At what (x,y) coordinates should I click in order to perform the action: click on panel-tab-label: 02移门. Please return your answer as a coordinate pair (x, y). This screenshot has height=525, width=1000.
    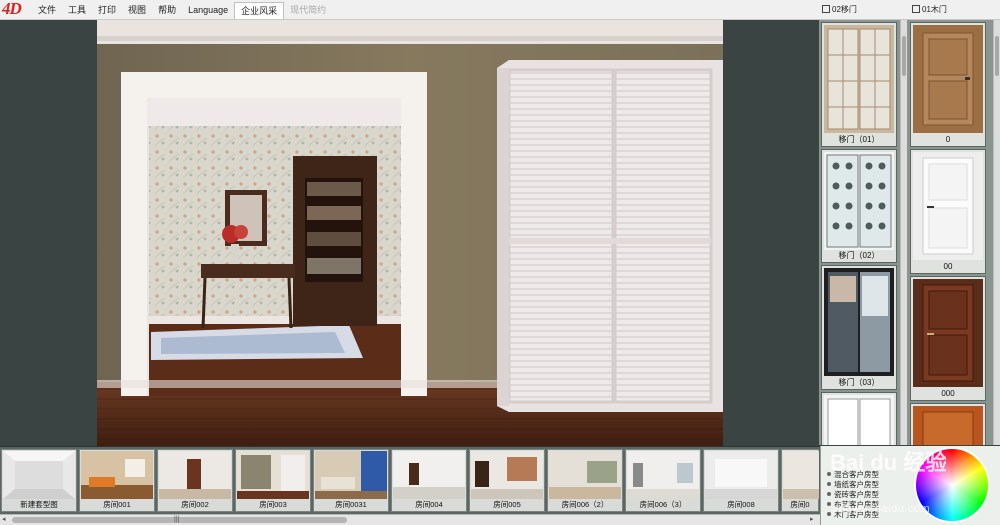
    Looking at the image, I should click on (844, 9).